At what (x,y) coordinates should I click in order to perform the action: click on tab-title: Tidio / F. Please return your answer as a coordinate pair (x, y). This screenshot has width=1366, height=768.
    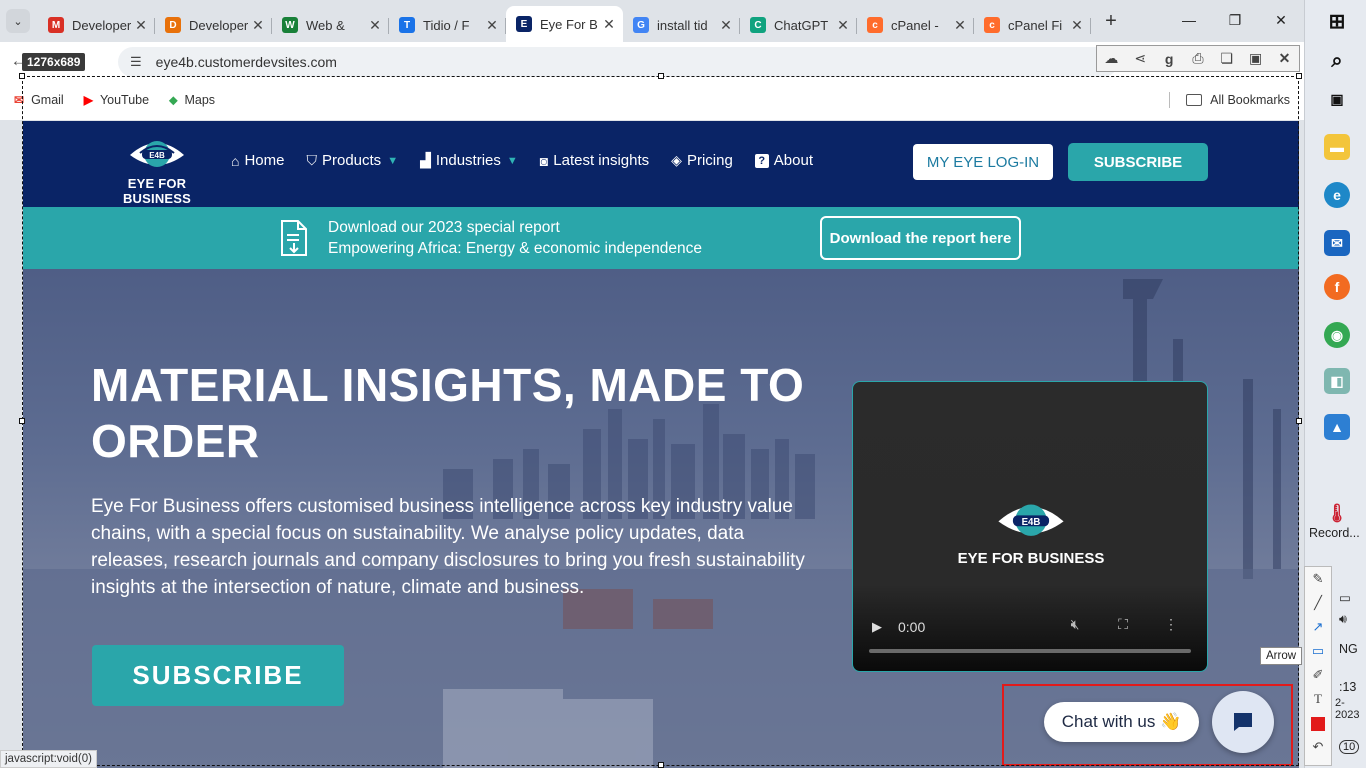
    Looking at the image, I should click on (446, 25).